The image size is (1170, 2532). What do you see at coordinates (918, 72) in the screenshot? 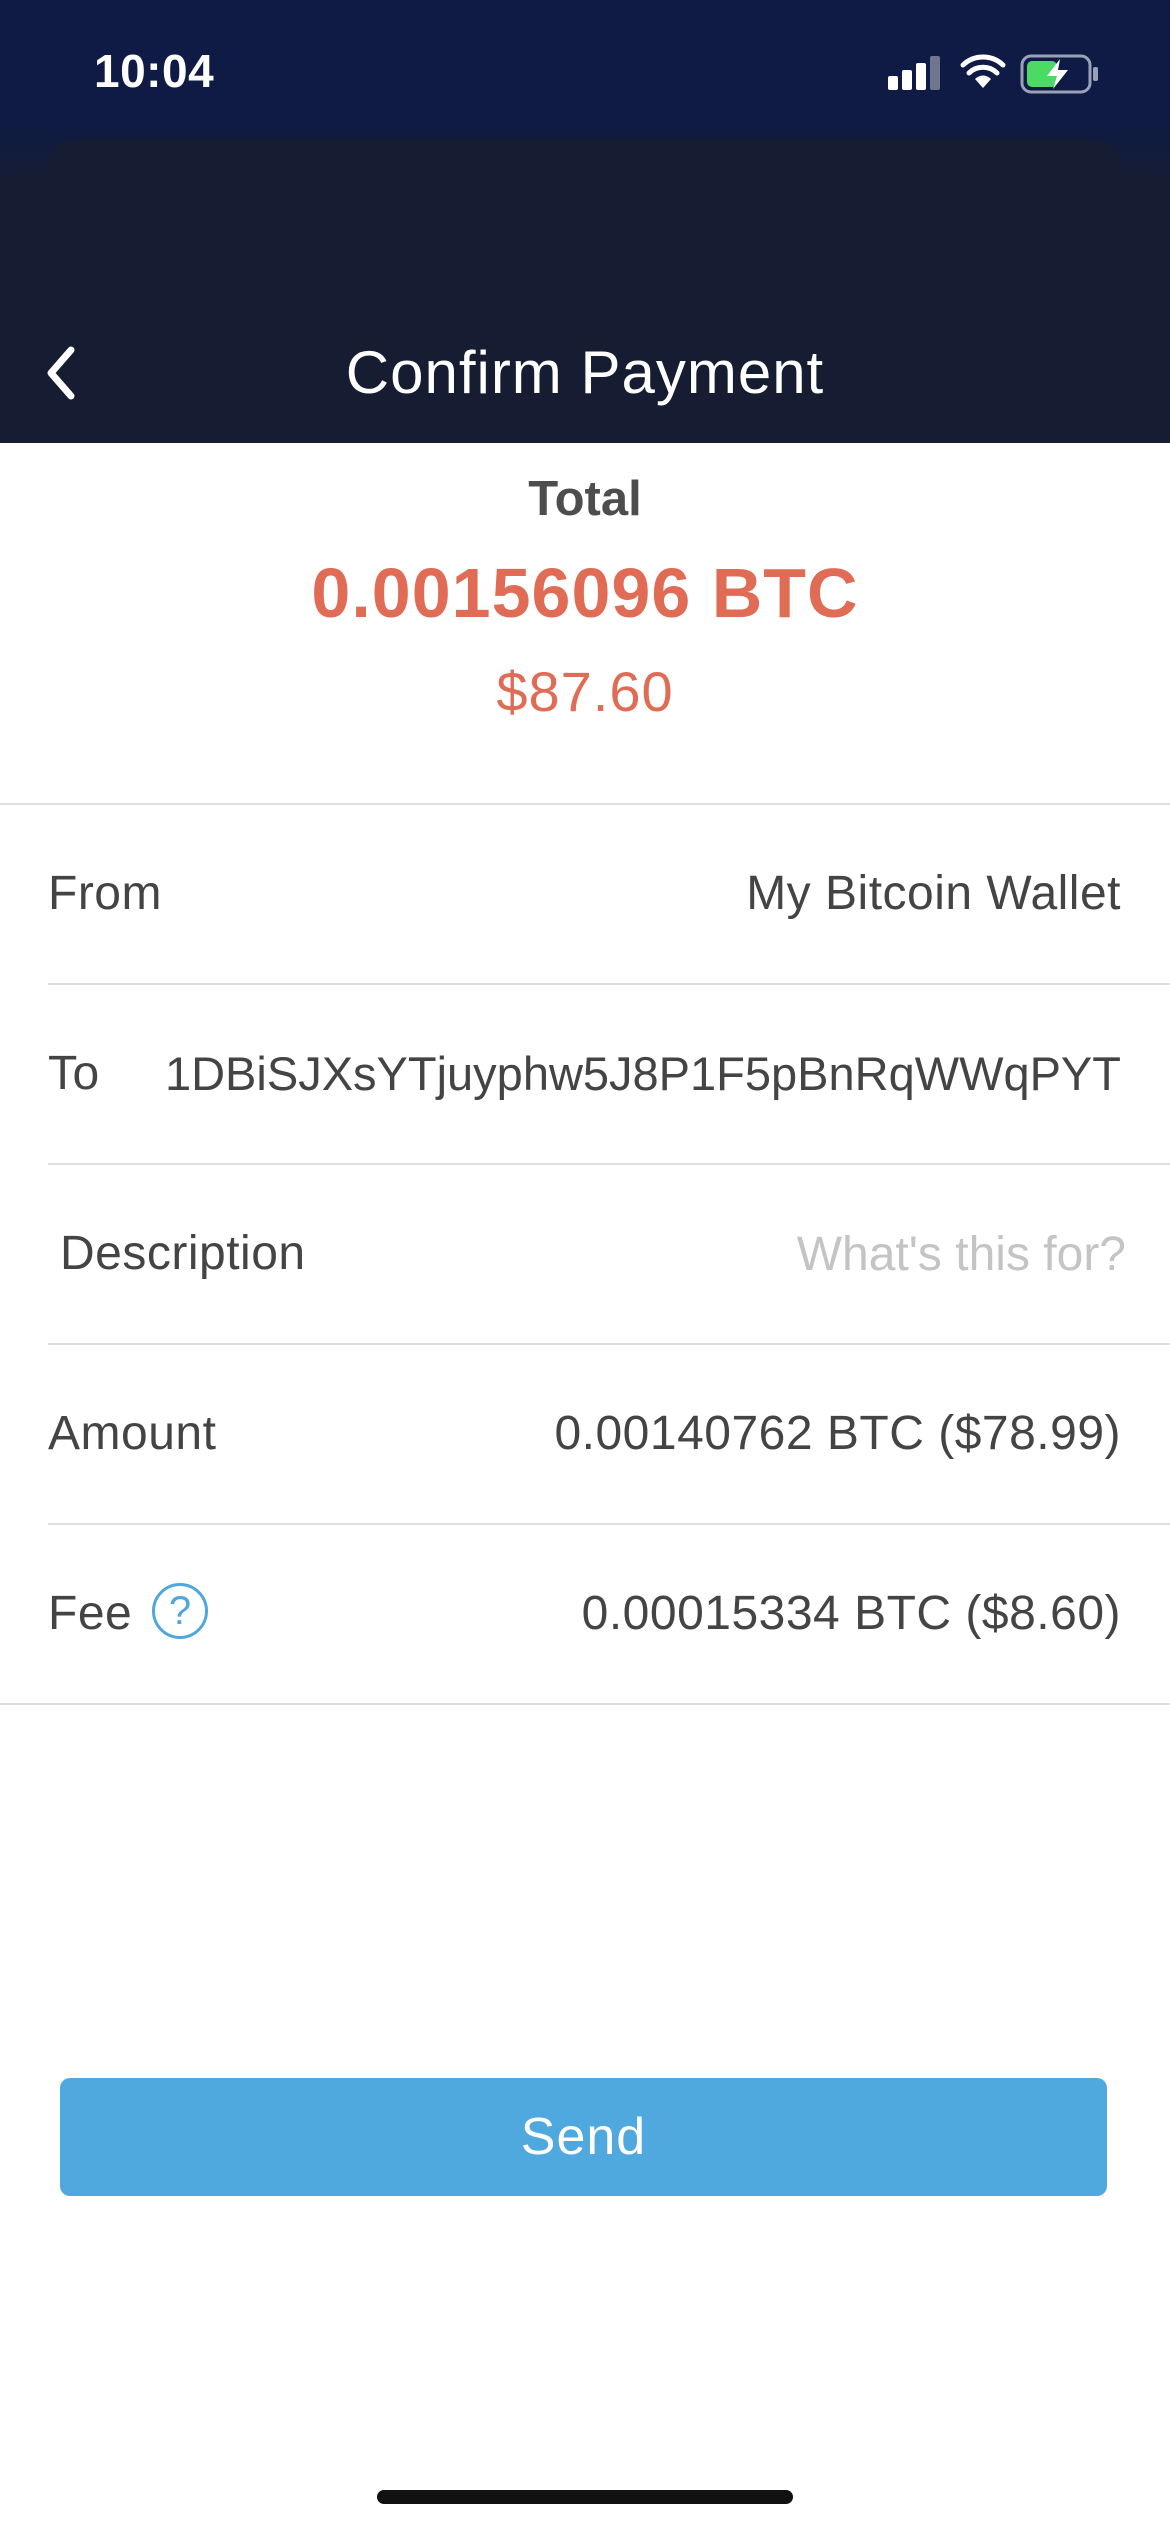
I see `cellular-signal-icon` at bounding box center [918, 72].